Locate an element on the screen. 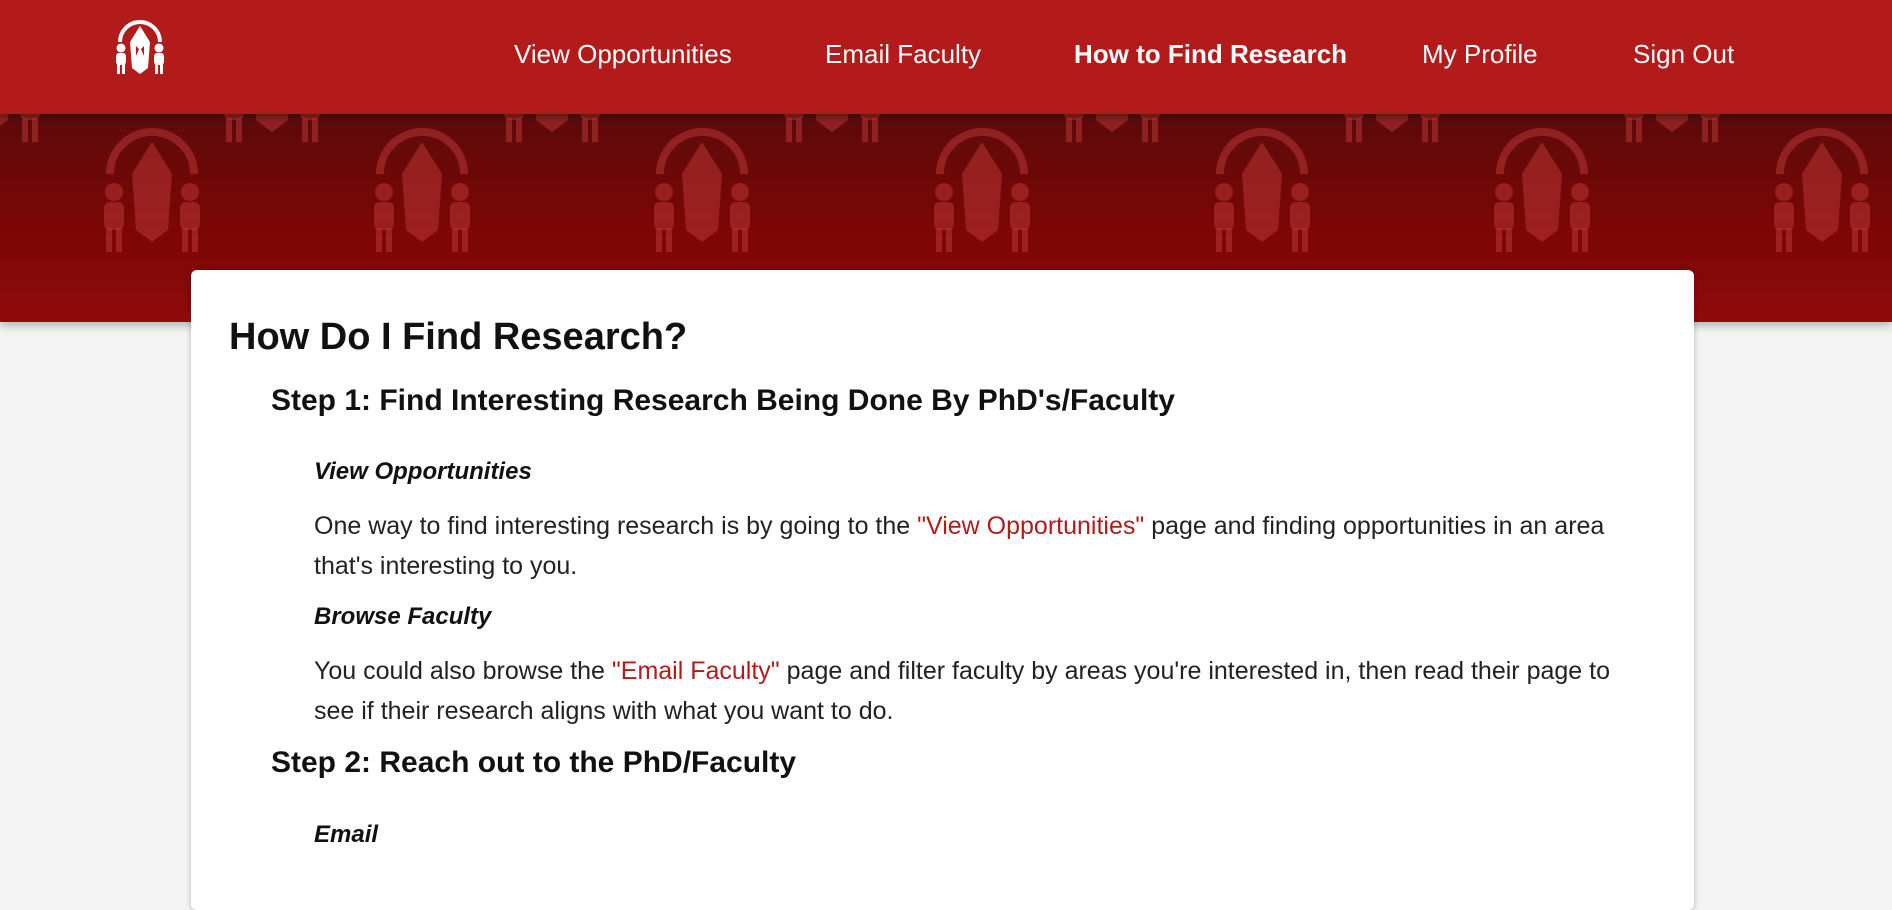  nav-how-to-find-research: How to Find Research is located at coordinates (1210, 54).